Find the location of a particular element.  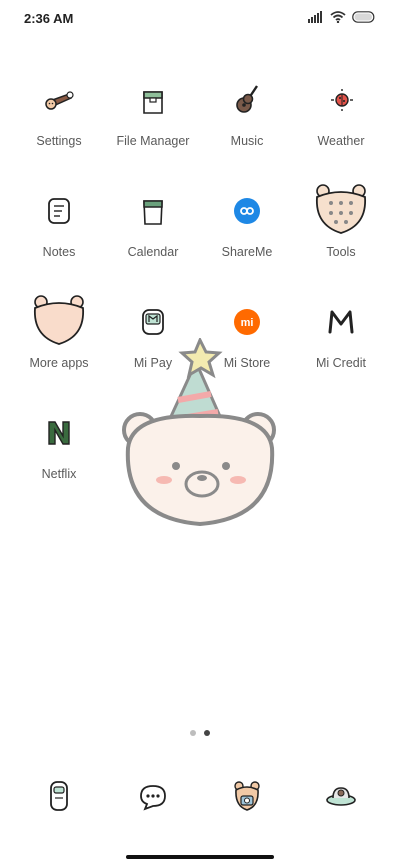

app-label: More apps is located at coordinates (59, 363).